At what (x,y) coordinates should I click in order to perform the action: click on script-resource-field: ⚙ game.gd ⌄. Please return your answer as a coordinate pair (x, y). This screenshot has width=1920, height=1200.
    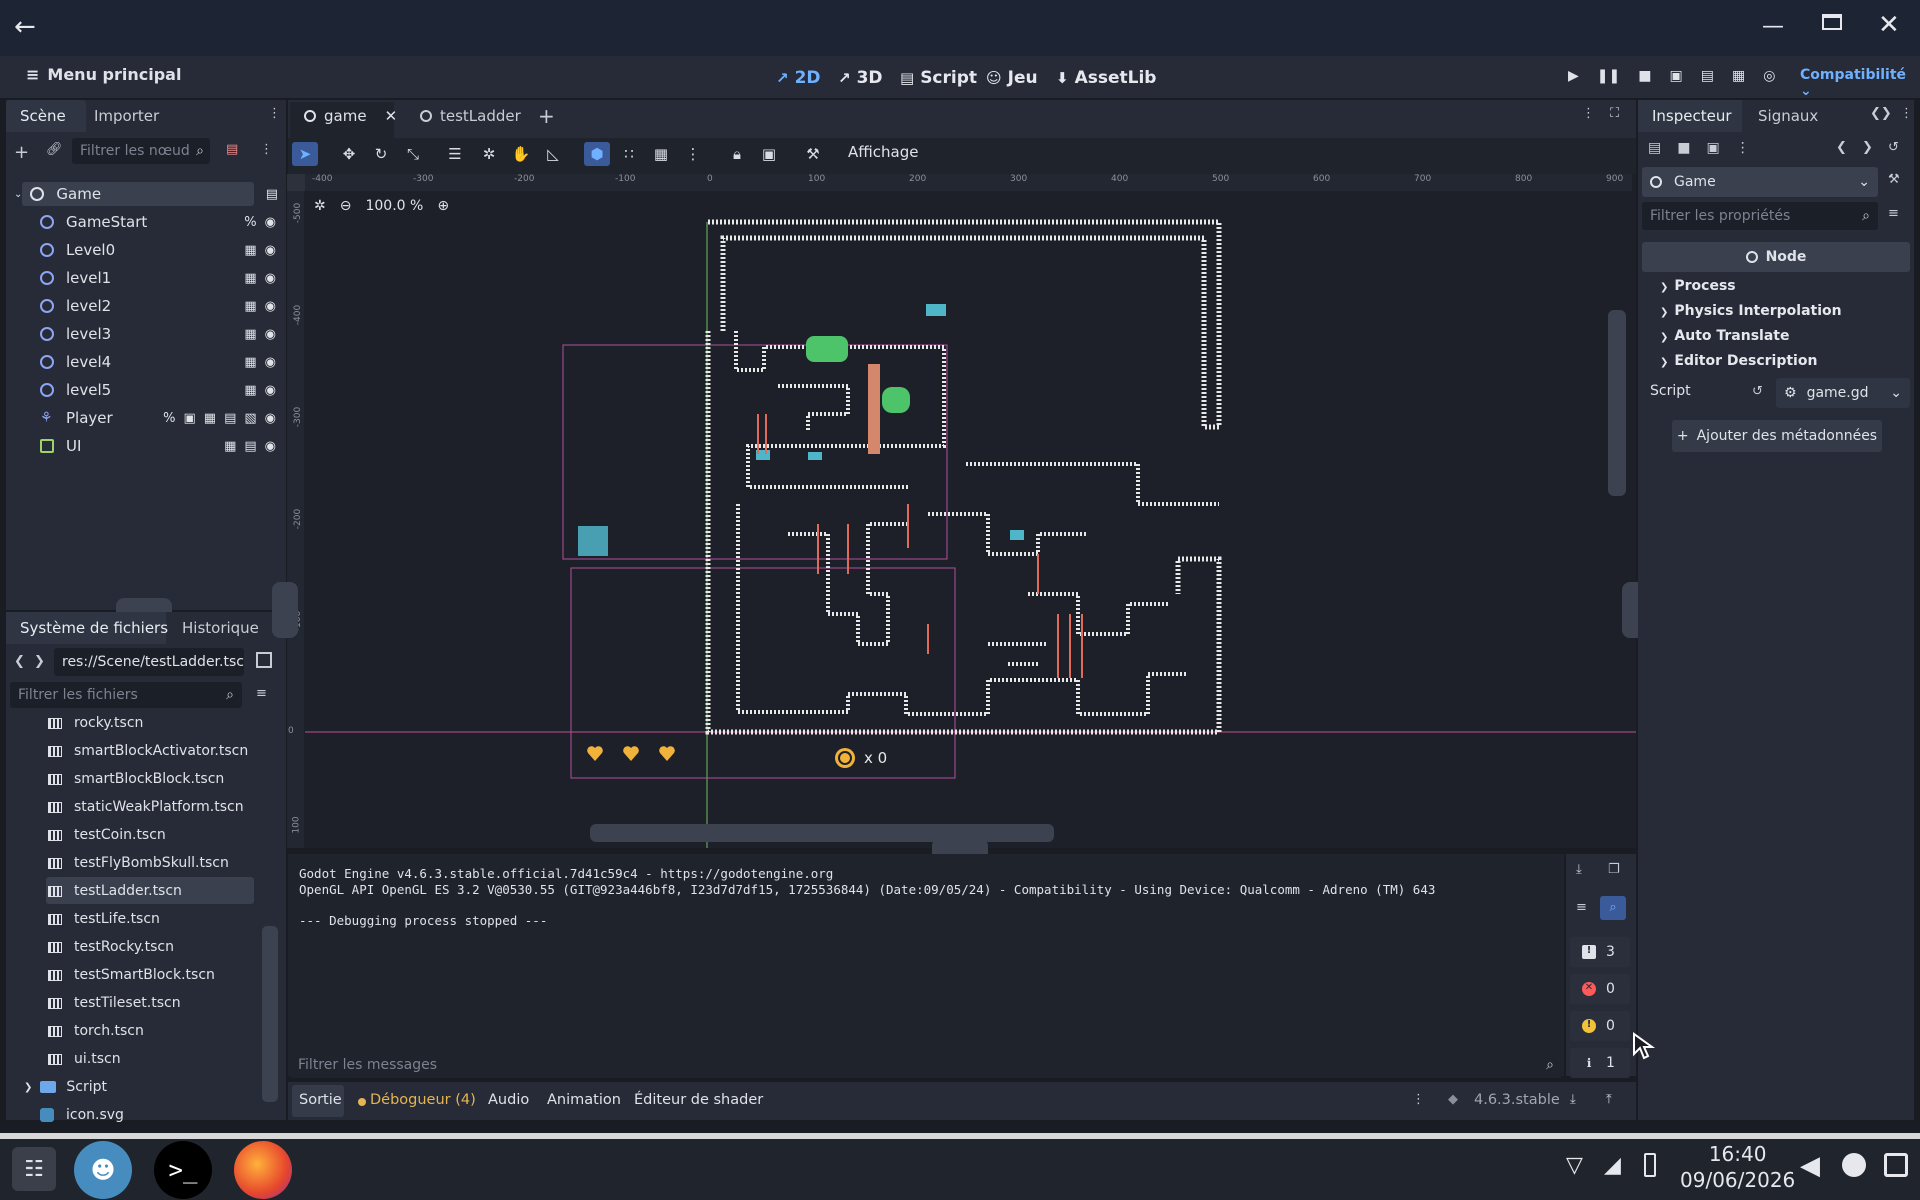
    Looking at the image, I should click on (1843, 393).